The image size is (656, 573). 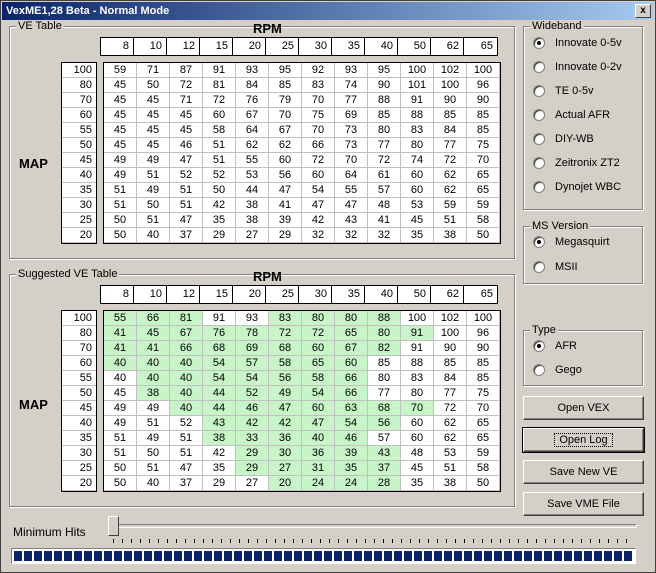 I want to click on table-cell: 95, so click(x=384, y=70).